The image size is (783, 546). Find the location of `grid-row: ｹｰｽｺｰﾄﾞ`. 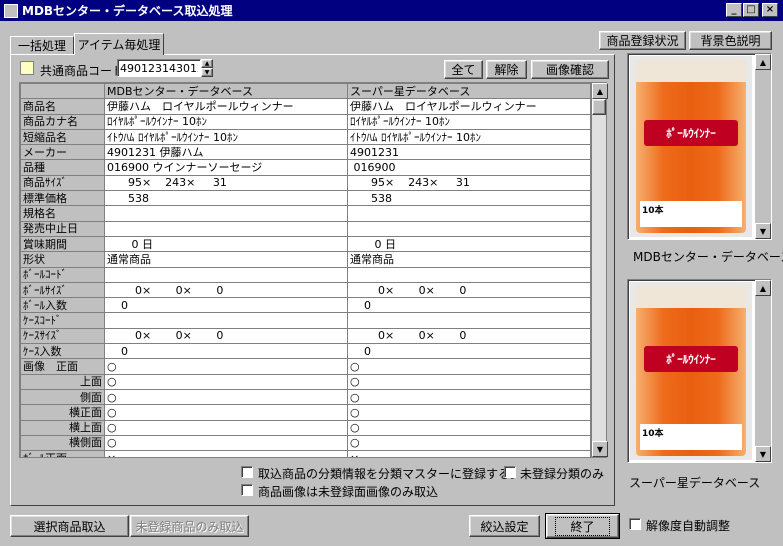

grid-row: ｹｰｽｺｰﾄﾞ is located at coordinates (305, 320).